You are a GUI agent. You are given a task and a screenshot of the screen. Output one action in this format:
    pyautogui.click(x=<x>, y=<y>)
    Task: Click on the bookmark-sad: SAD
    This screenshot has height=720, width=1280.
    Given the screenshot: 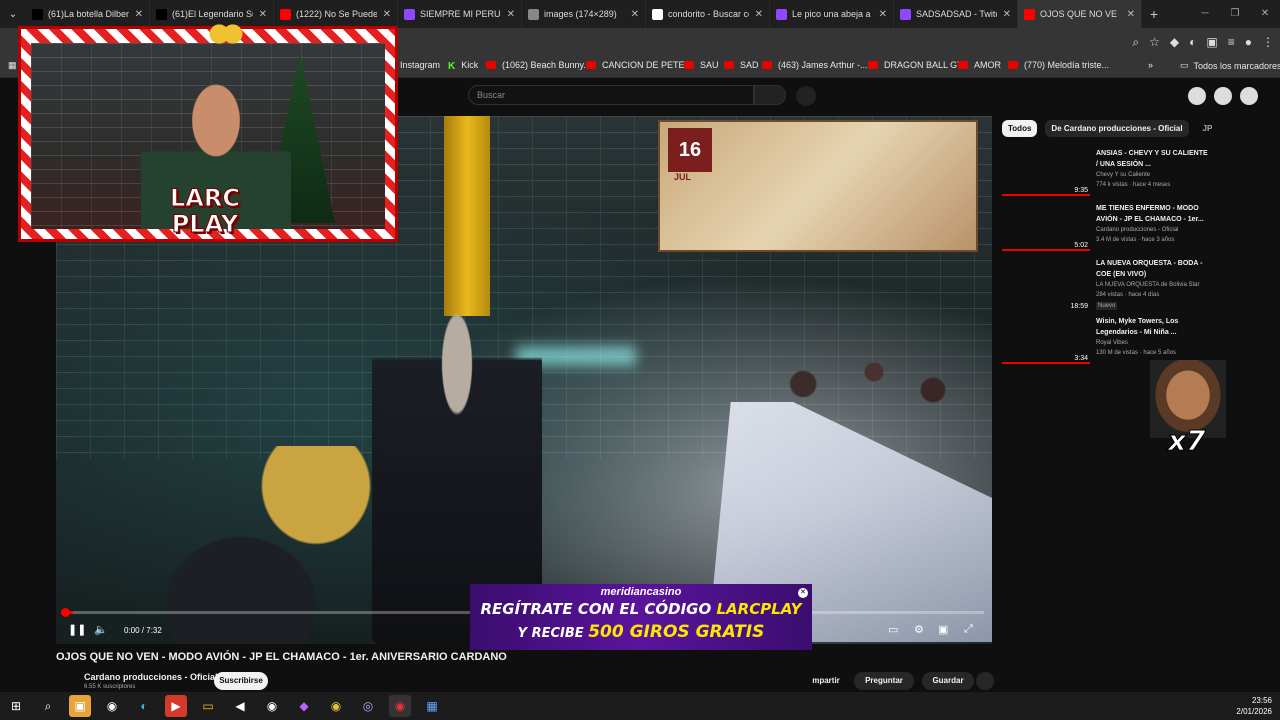 What is the action you would take?
    pyautogui.click(x=741, y=65)
    